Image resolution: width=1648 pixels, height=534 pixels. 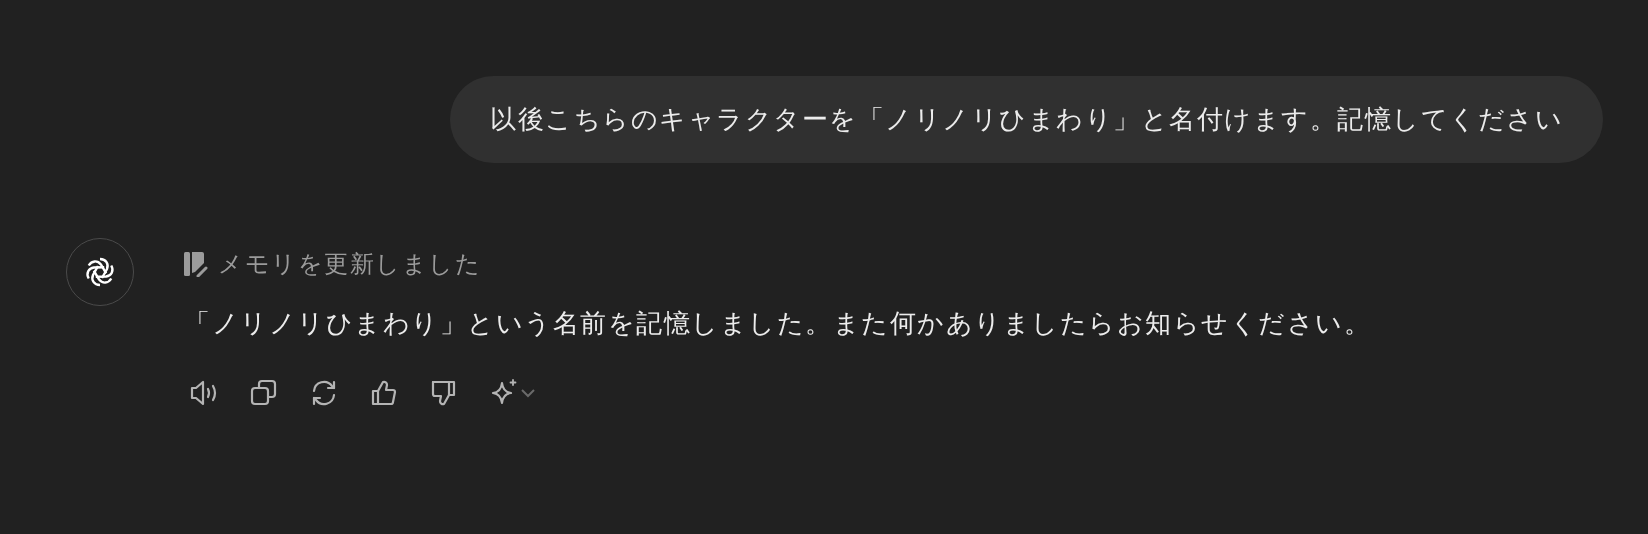 I want to click on assistant-message: 「ノリノリひまわり」という名前を記憶しました。また何かありましたらお知らせください。, so click(x=777, y=323).